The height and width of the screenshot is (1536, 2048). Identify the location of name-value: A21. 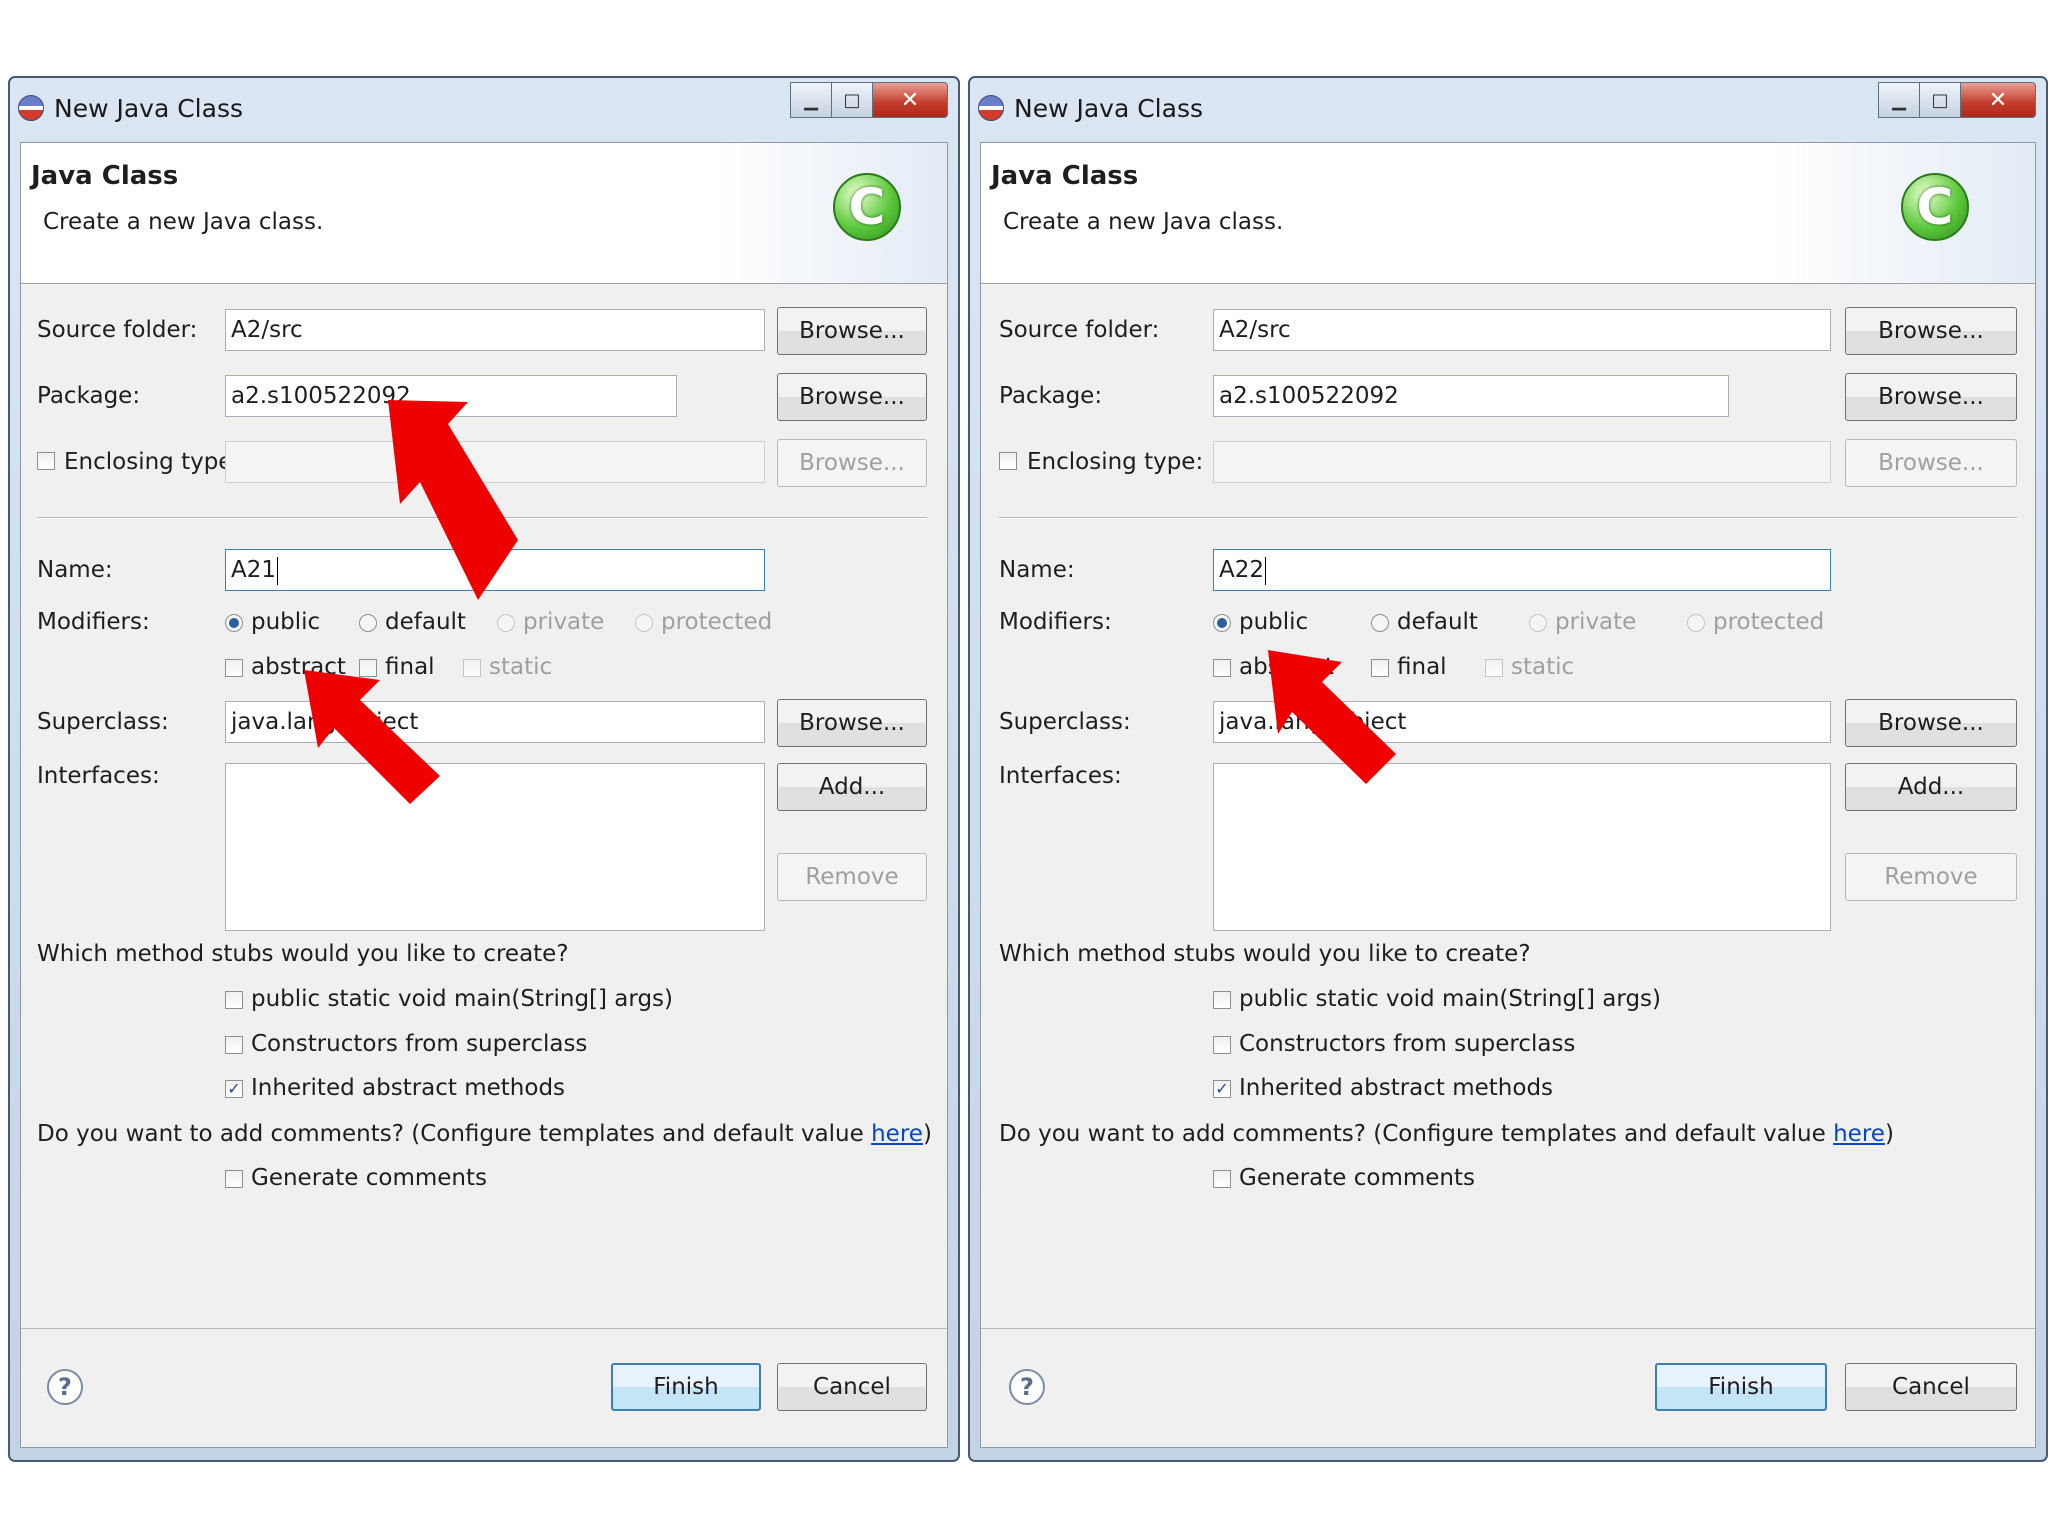
(254, 570).